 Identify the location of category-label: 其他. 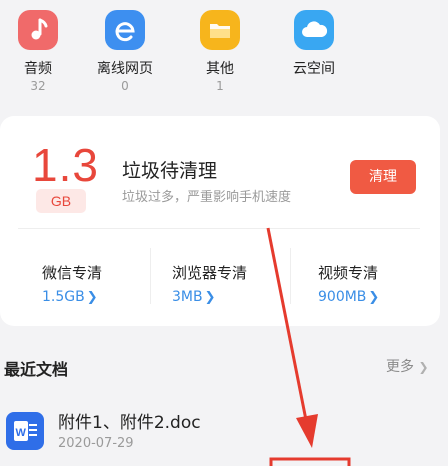
(220, 69).